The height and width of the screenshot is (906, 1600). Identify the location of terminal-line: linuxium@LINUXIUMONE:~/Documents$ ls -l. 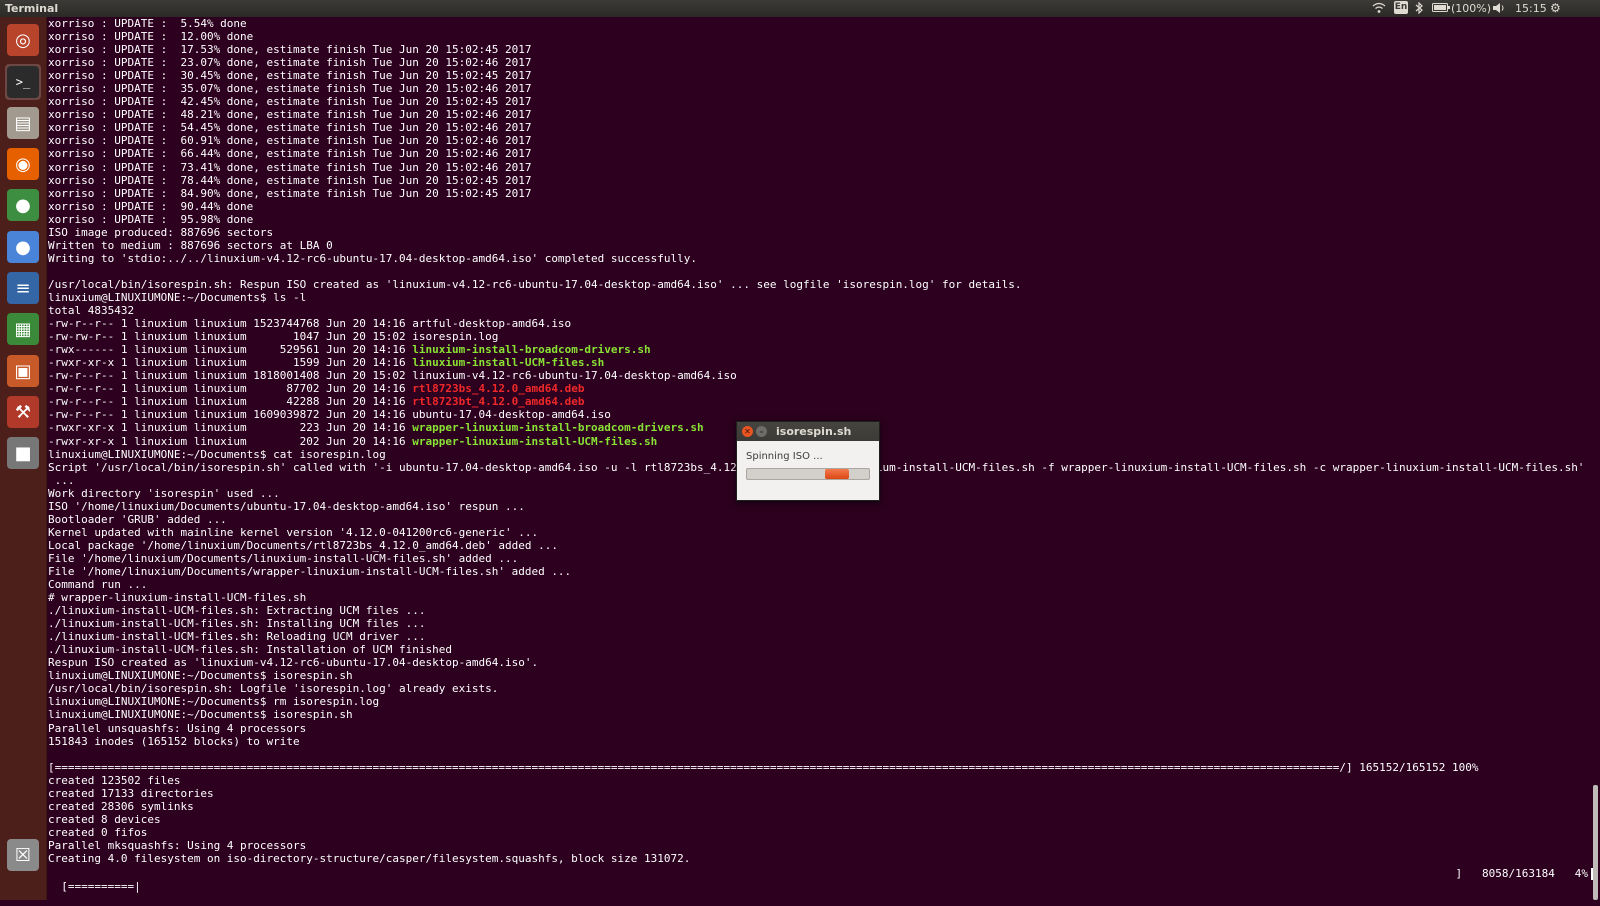
(824, 297).